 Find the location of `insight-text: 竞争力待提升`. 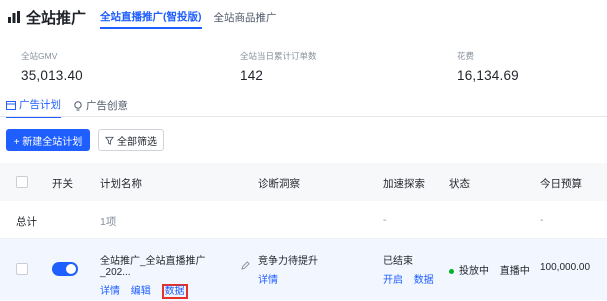

insight-text: 竞争力待提升 is located at coordinates (288, 261).